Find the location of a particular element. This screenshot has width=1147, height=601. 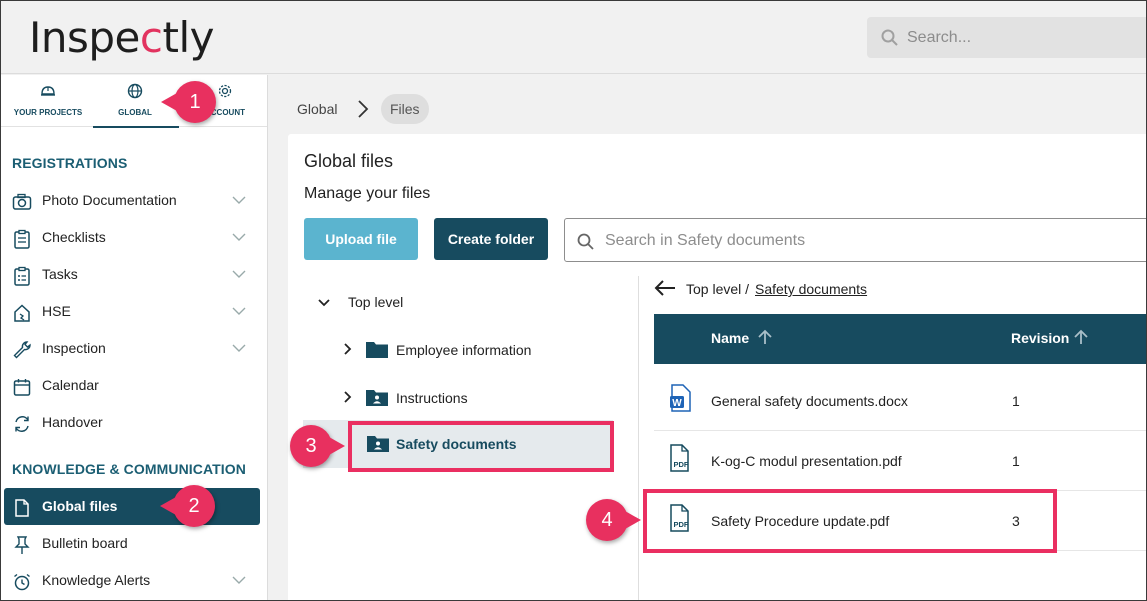

section-registrations: REGISTRATIONS is located at coordinates (70, 163).